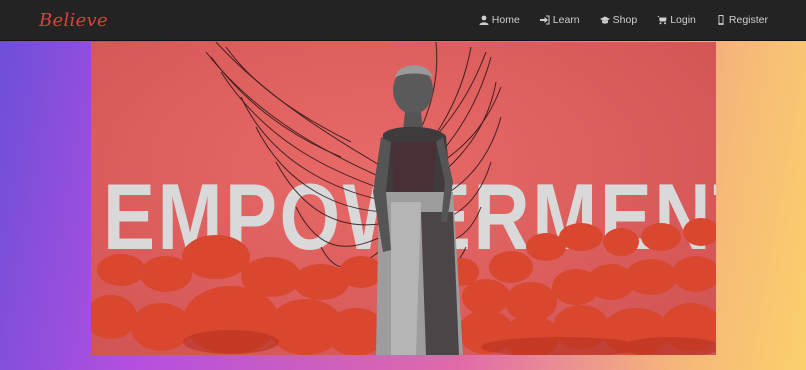 The width and height of the screenshot is (806, 370). I want to click on nav-menu: Home Learn Shop Login Register, so click(613, 20).